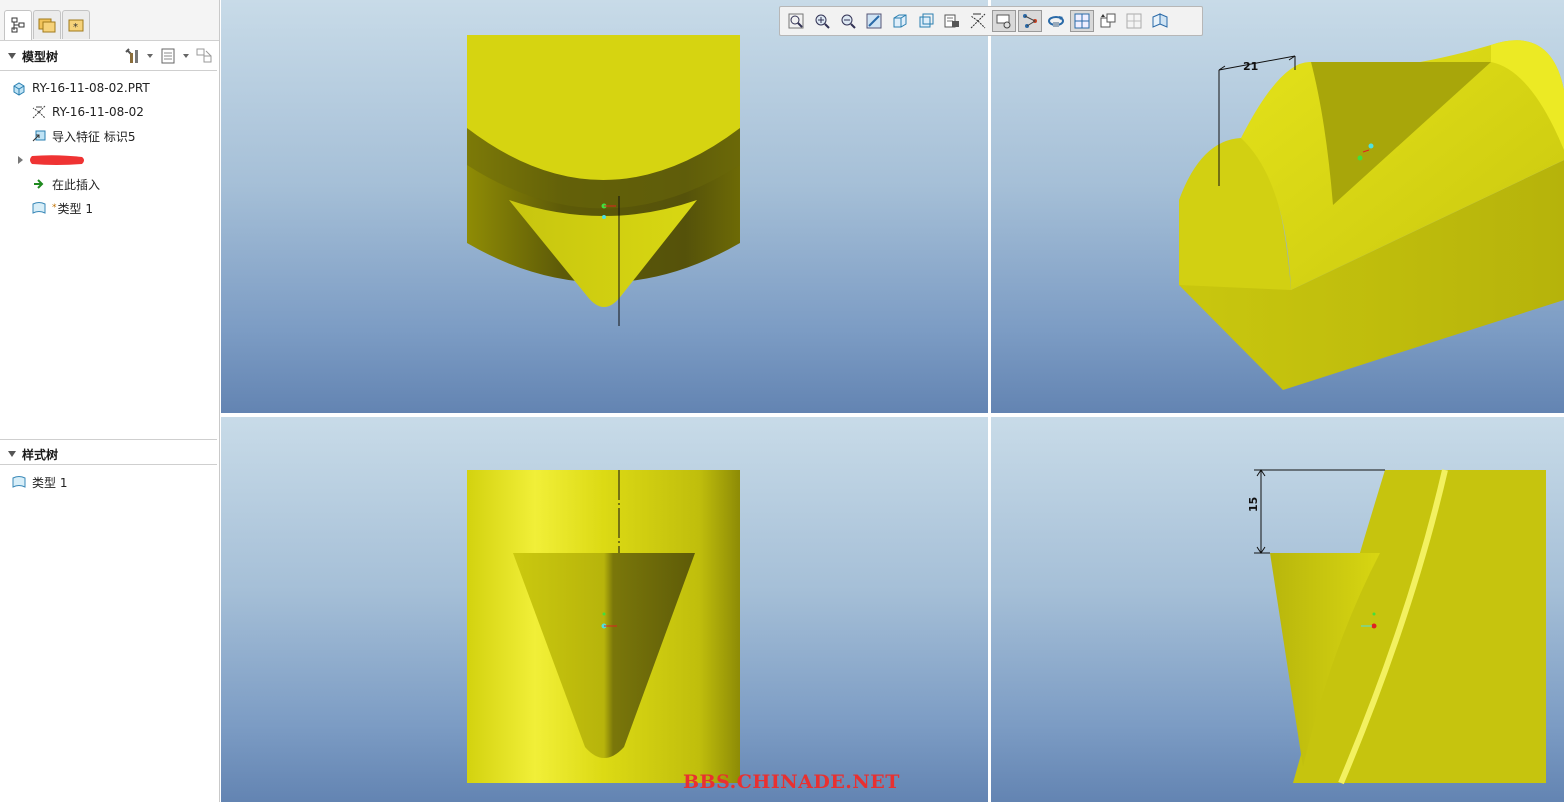 The height and width of the screenshot is (802, 1564). I want to click on multi-view-button, so click(1082, 21).